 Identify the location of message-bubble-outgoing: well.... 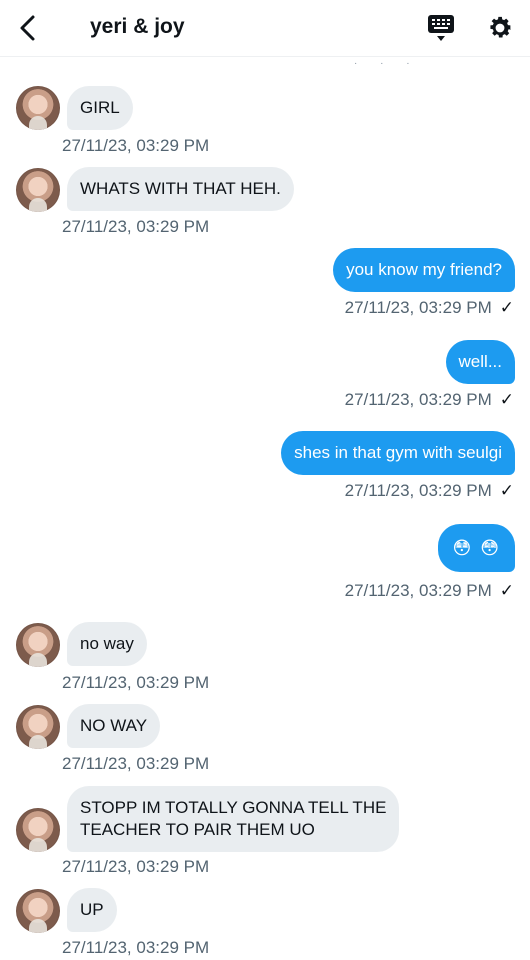
(480, 362).